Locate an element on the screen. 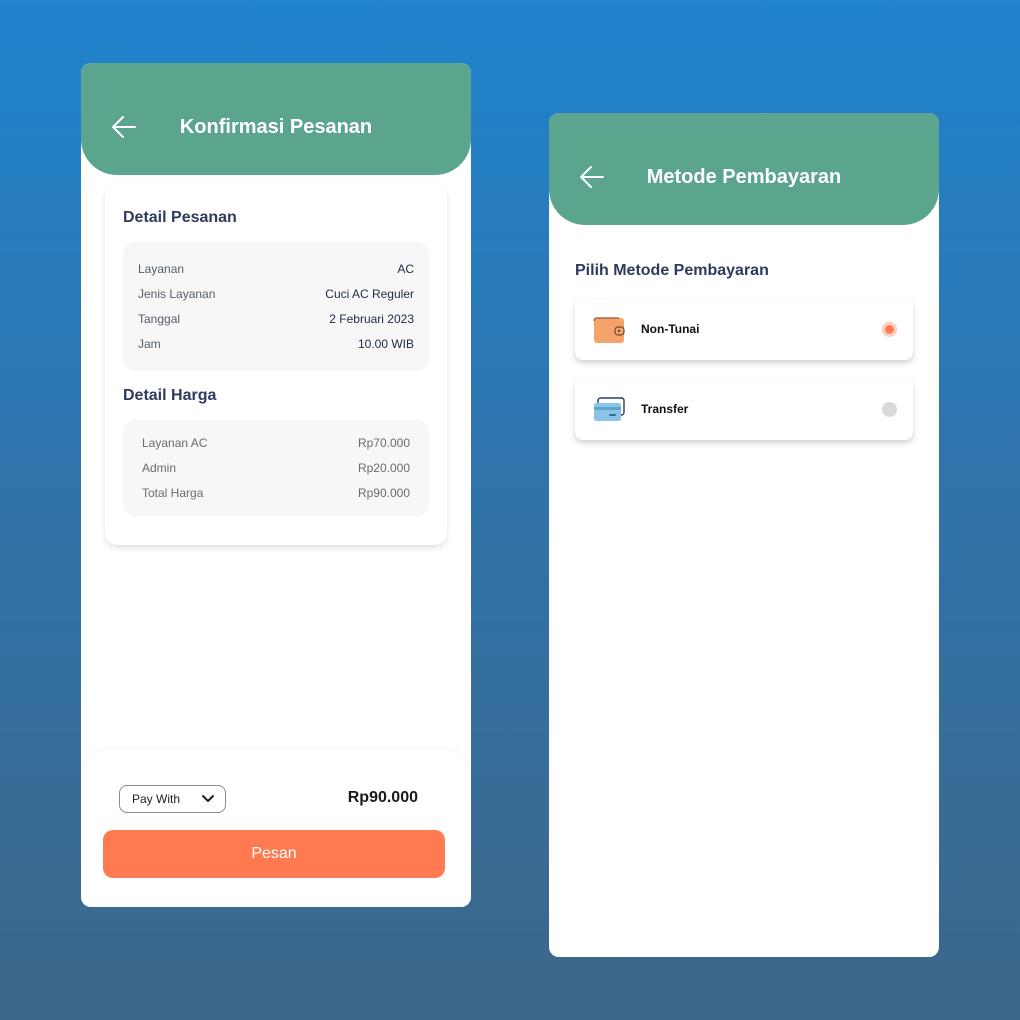  chevron-down-icon is located at coordinates (208, 798).